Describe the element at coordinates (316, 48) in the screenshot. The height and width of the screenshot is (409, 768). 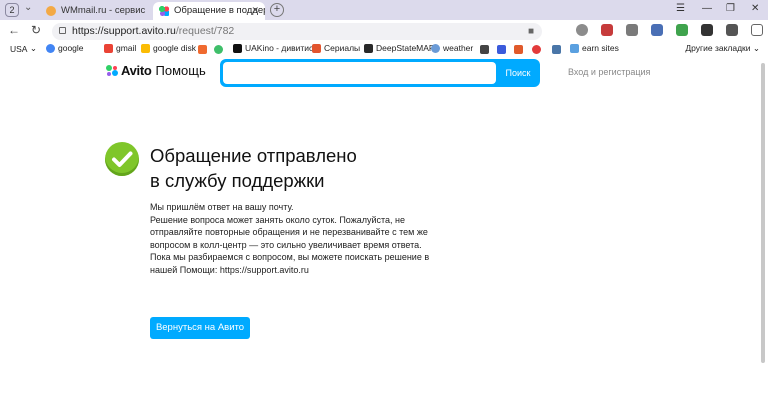
I see `serials-icon` at that location.